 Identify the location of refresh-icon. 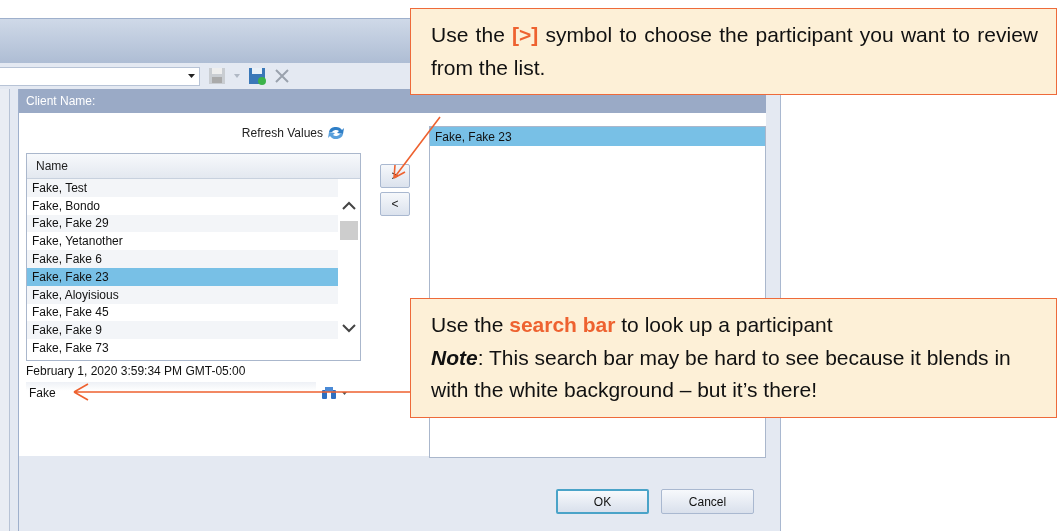
(336, 133).